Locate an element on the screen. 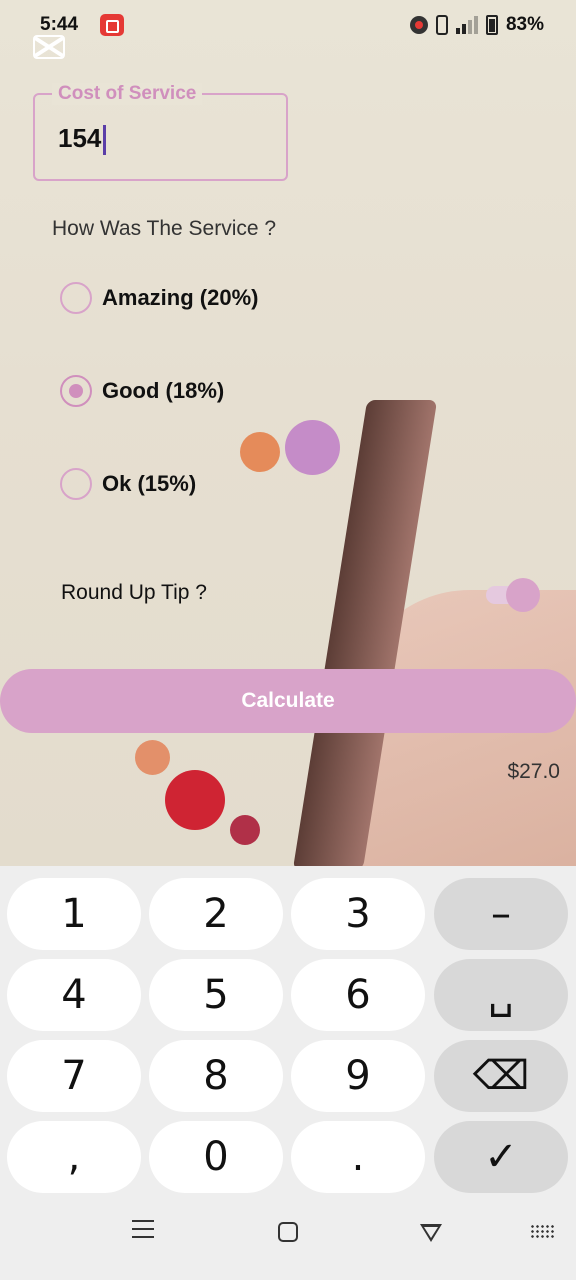 The height and width of the screenshot is (1280, 576). home-icon is located at coordinates (288, 1232).